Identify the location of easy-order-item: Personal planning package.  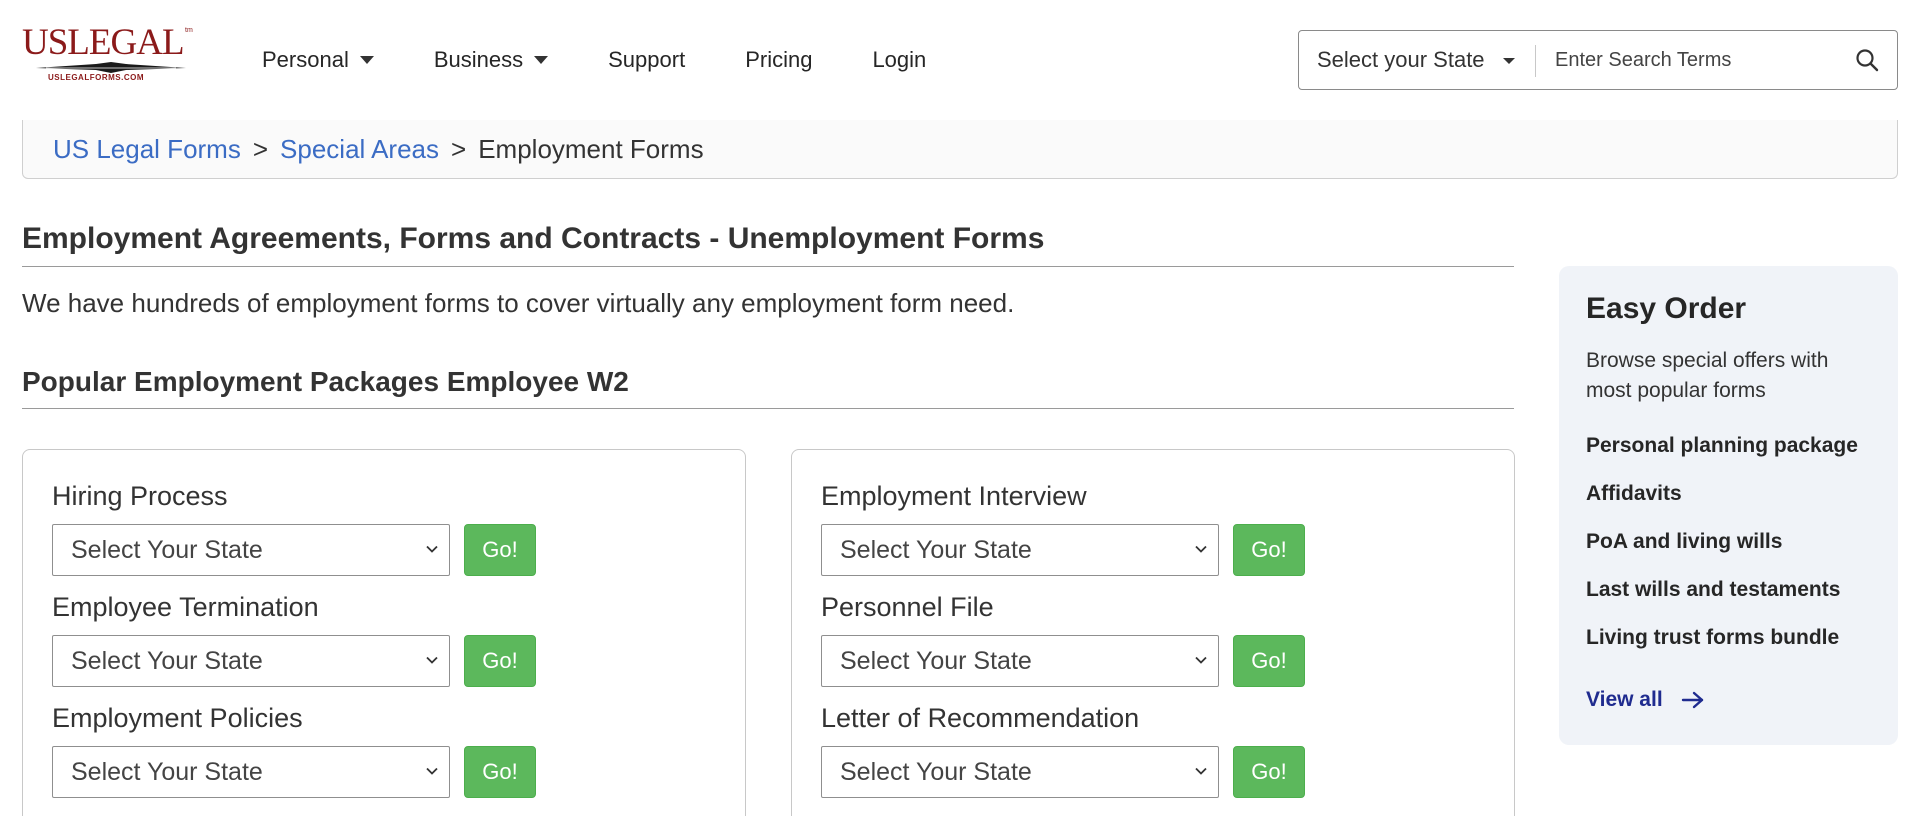
(1722, 456).